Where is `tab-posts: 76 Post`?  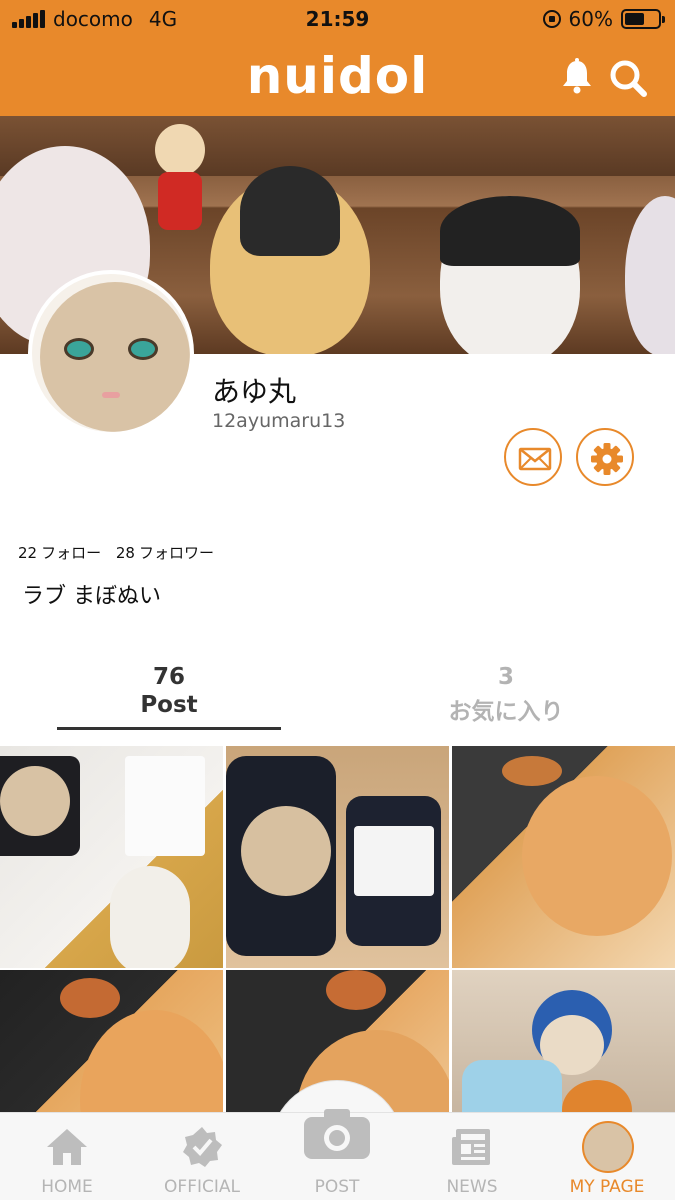 tab-posts: 76 Post is located at coordinates (169, 691).